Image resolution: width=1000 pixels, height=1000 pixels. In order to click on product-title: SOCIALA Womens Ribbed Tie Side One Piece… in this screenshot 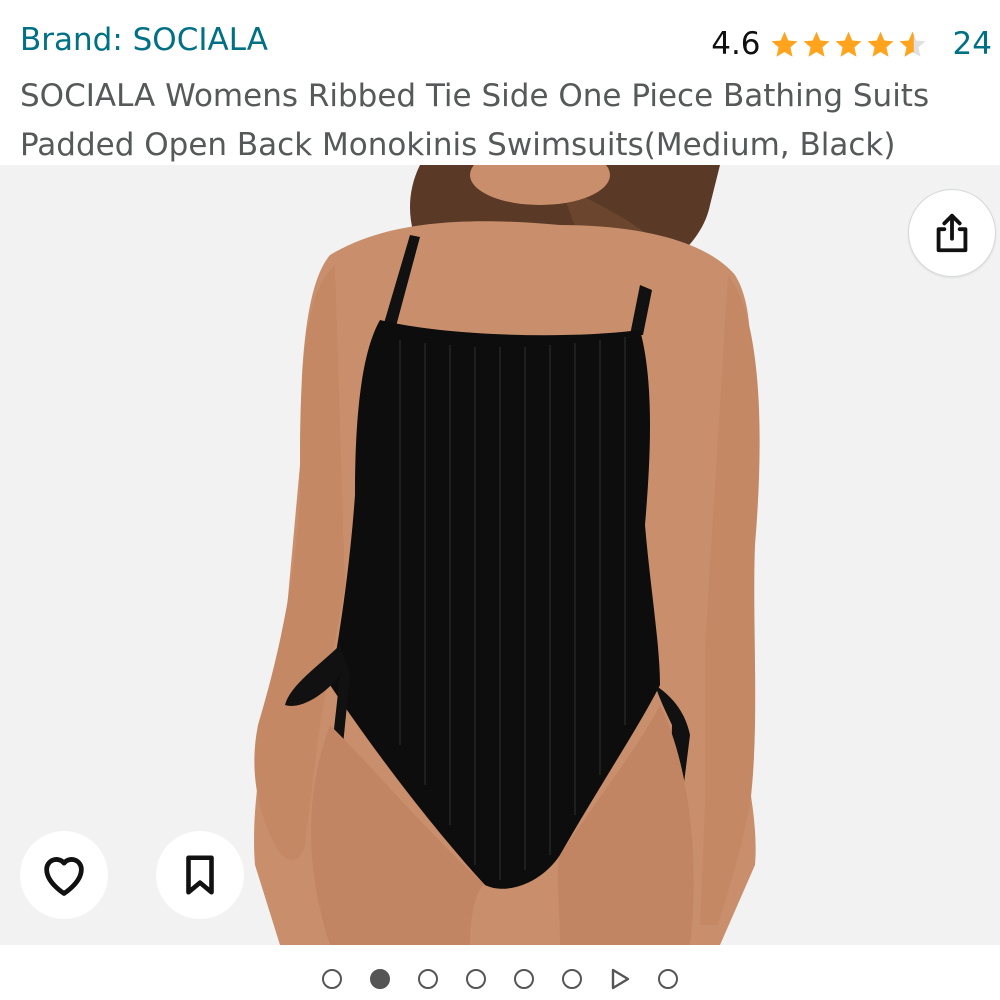, I will do `click(475, 120)`.